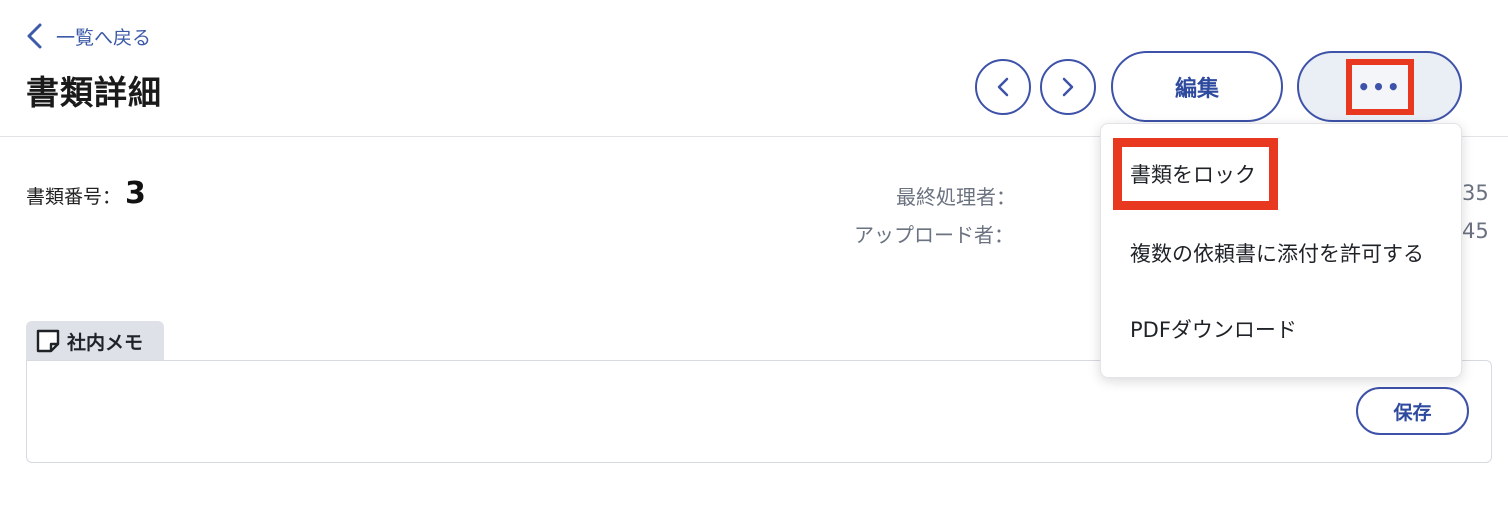 Image resolution: width=1508 pixels, height=510 pixels. What do you see at coordinates (934, 235) in the screenshot?
I see `uploader-label: アップロード者：` at bounding box center [934, 235].